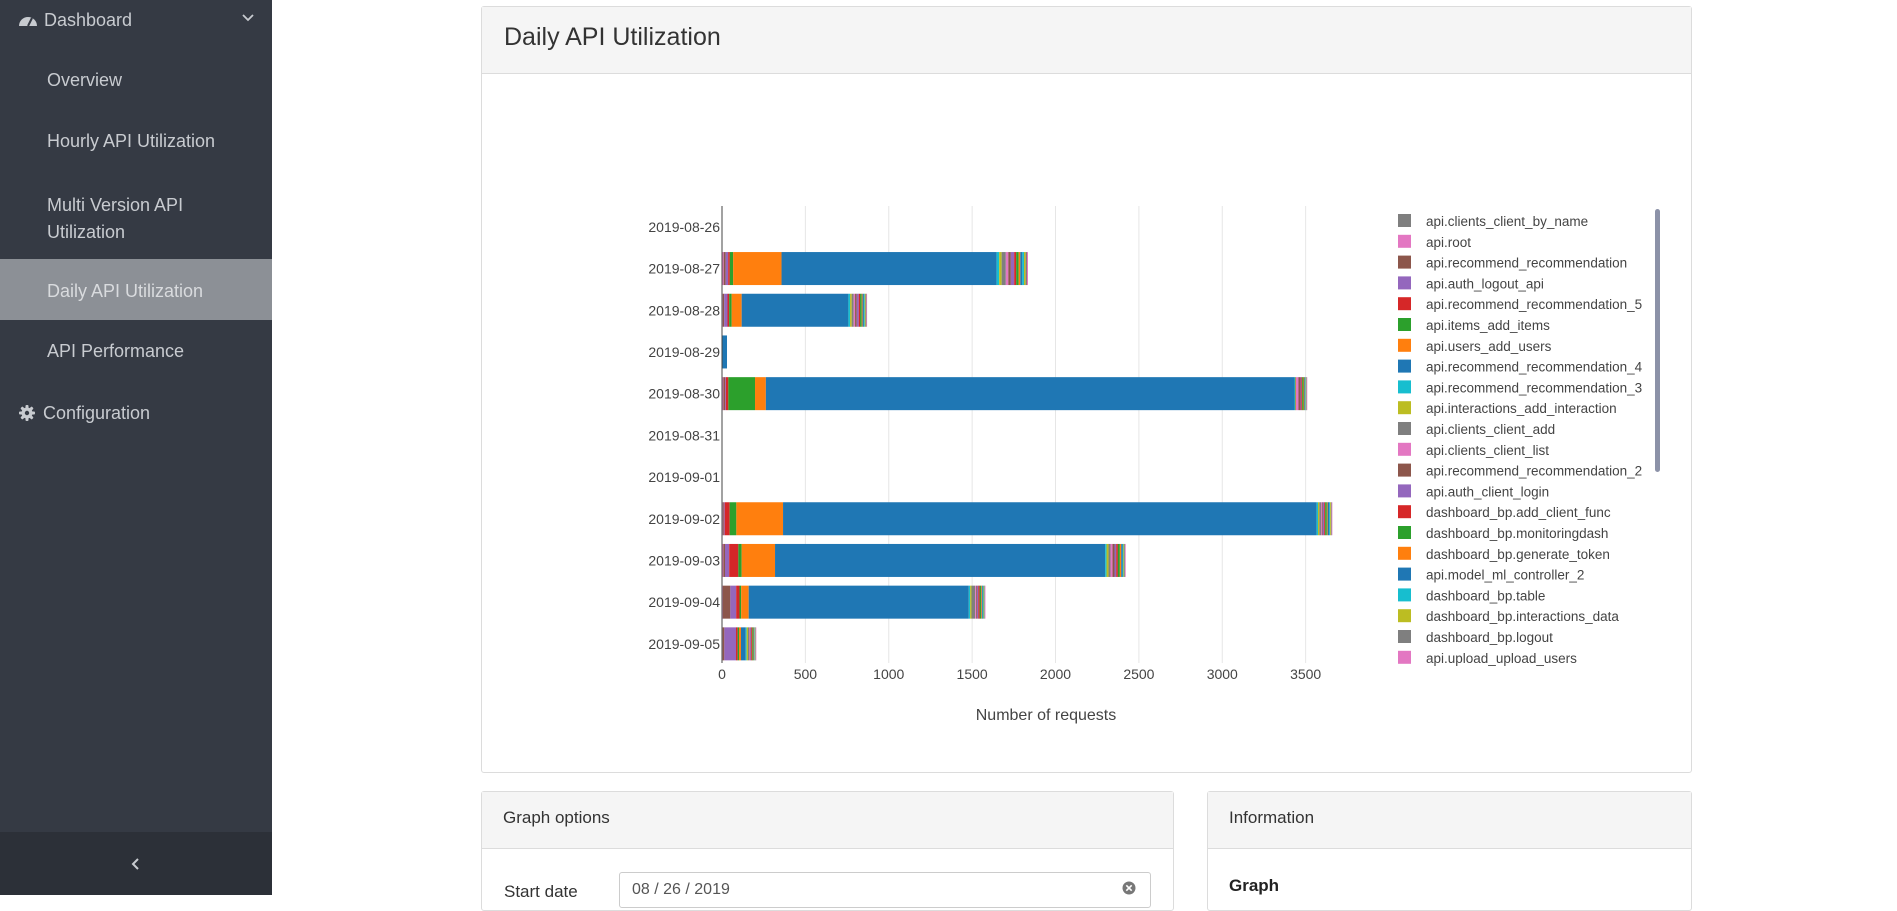 The height and width of the screenshot is (911, 1897). What do you see at coordinates (684, 602) in the screenshot?
I see `y-tick-label: 2019-09-04` at bounding box center [684, 602].